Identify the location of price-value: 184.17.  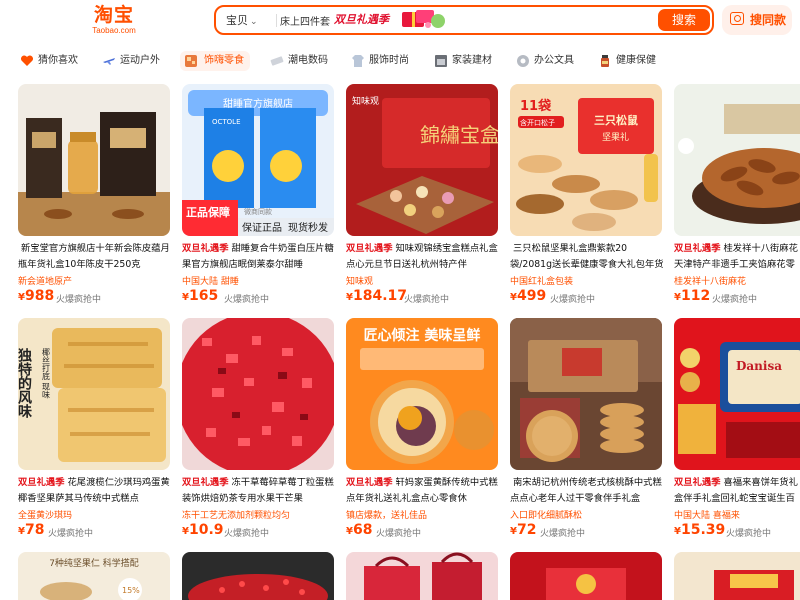
(379, 296).